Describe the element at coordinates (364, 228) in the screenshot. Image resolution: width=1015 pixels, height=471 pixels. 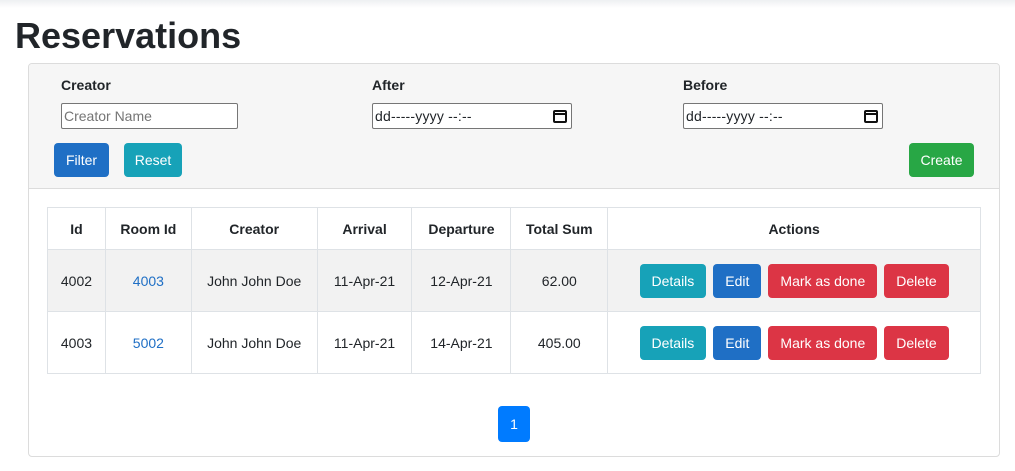
I see `column-header-arrival: Arrival` at that location.